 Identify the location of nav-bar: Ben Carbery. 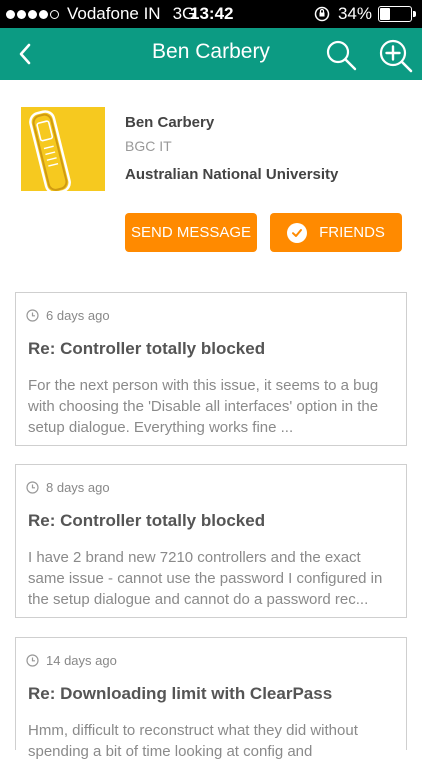
(211, 54).